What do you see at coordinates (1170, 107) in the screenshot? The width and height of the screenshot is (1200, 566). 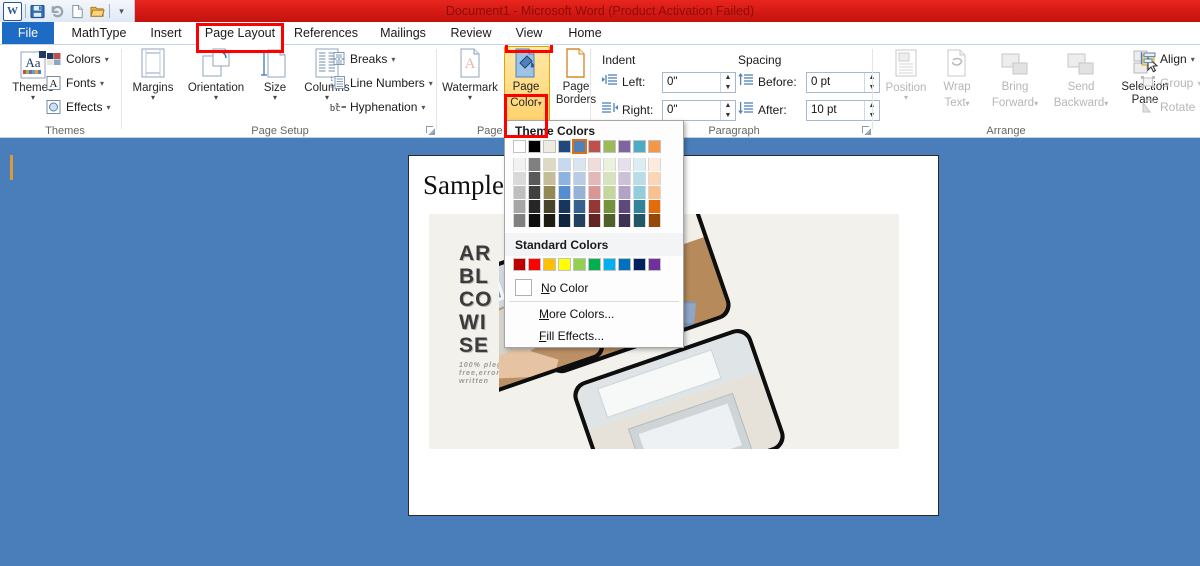 I see `rotate-button: Rotate ▾` at bounding box center [1170, 107].